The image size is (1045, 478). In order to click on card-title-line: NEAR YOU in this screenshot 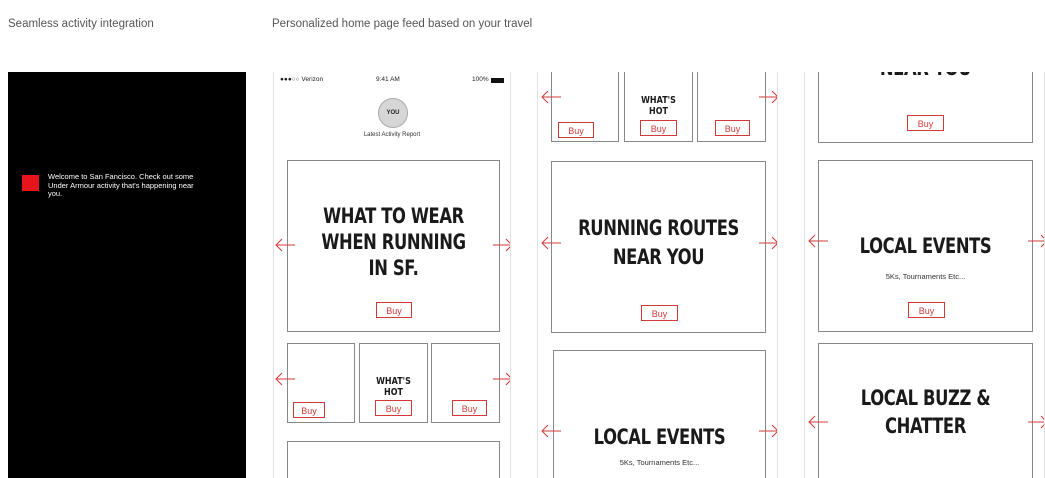, I will do `click(658, 257)`.